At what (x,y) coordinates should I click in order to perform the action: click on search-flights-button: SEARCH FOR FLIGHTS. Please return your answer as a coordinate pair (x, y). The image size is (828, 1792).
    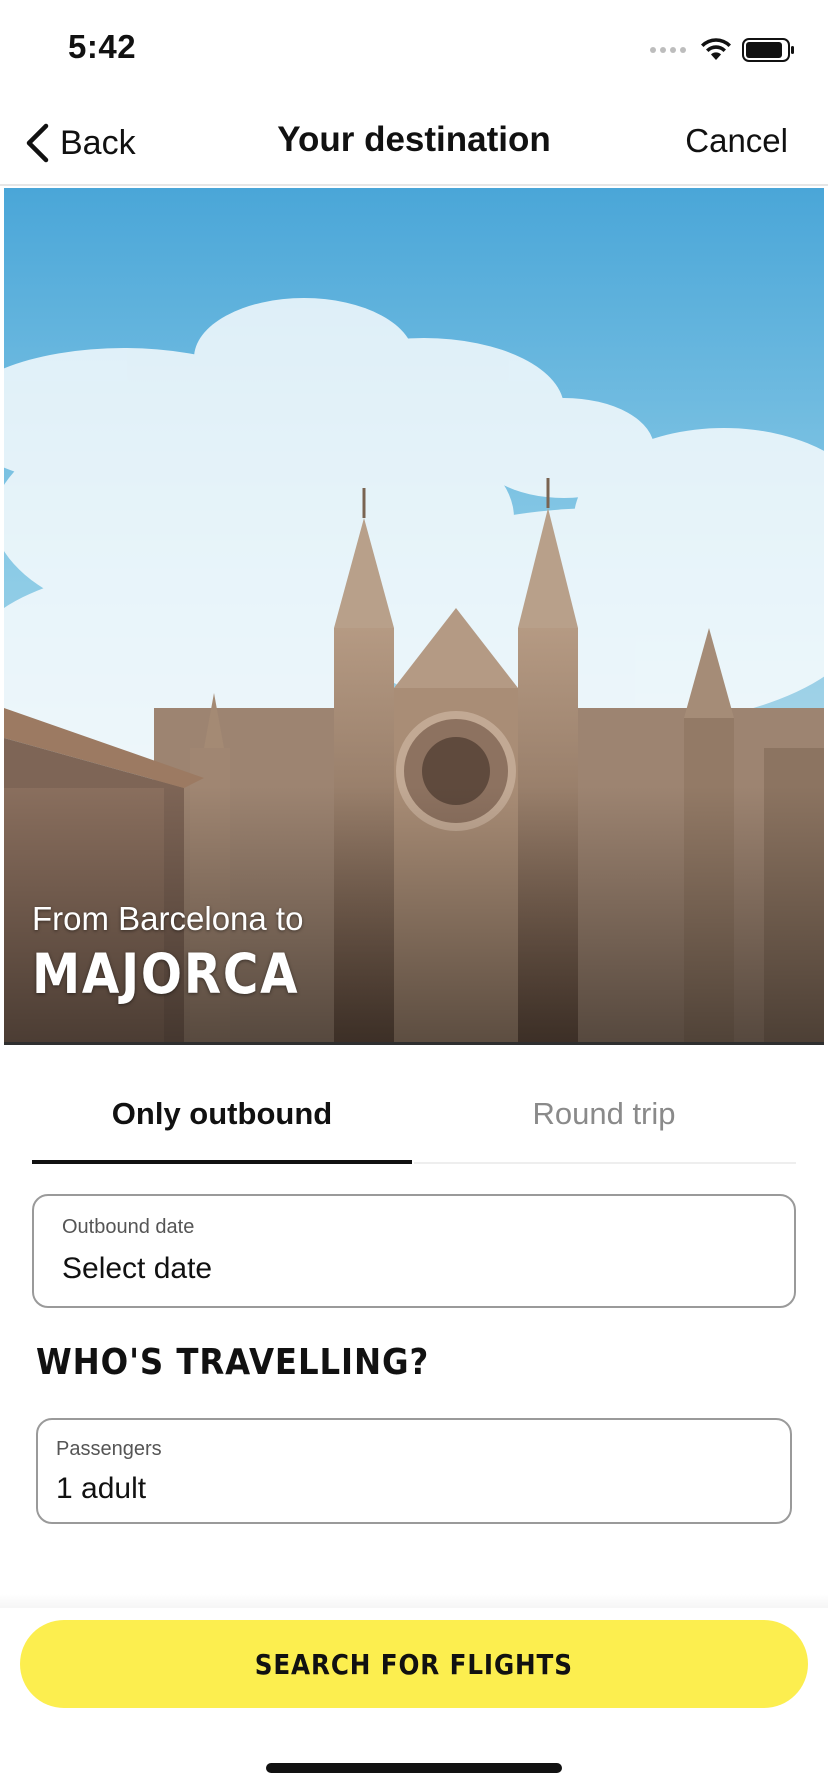
    Looking at the image, I should click on (414, 1664).